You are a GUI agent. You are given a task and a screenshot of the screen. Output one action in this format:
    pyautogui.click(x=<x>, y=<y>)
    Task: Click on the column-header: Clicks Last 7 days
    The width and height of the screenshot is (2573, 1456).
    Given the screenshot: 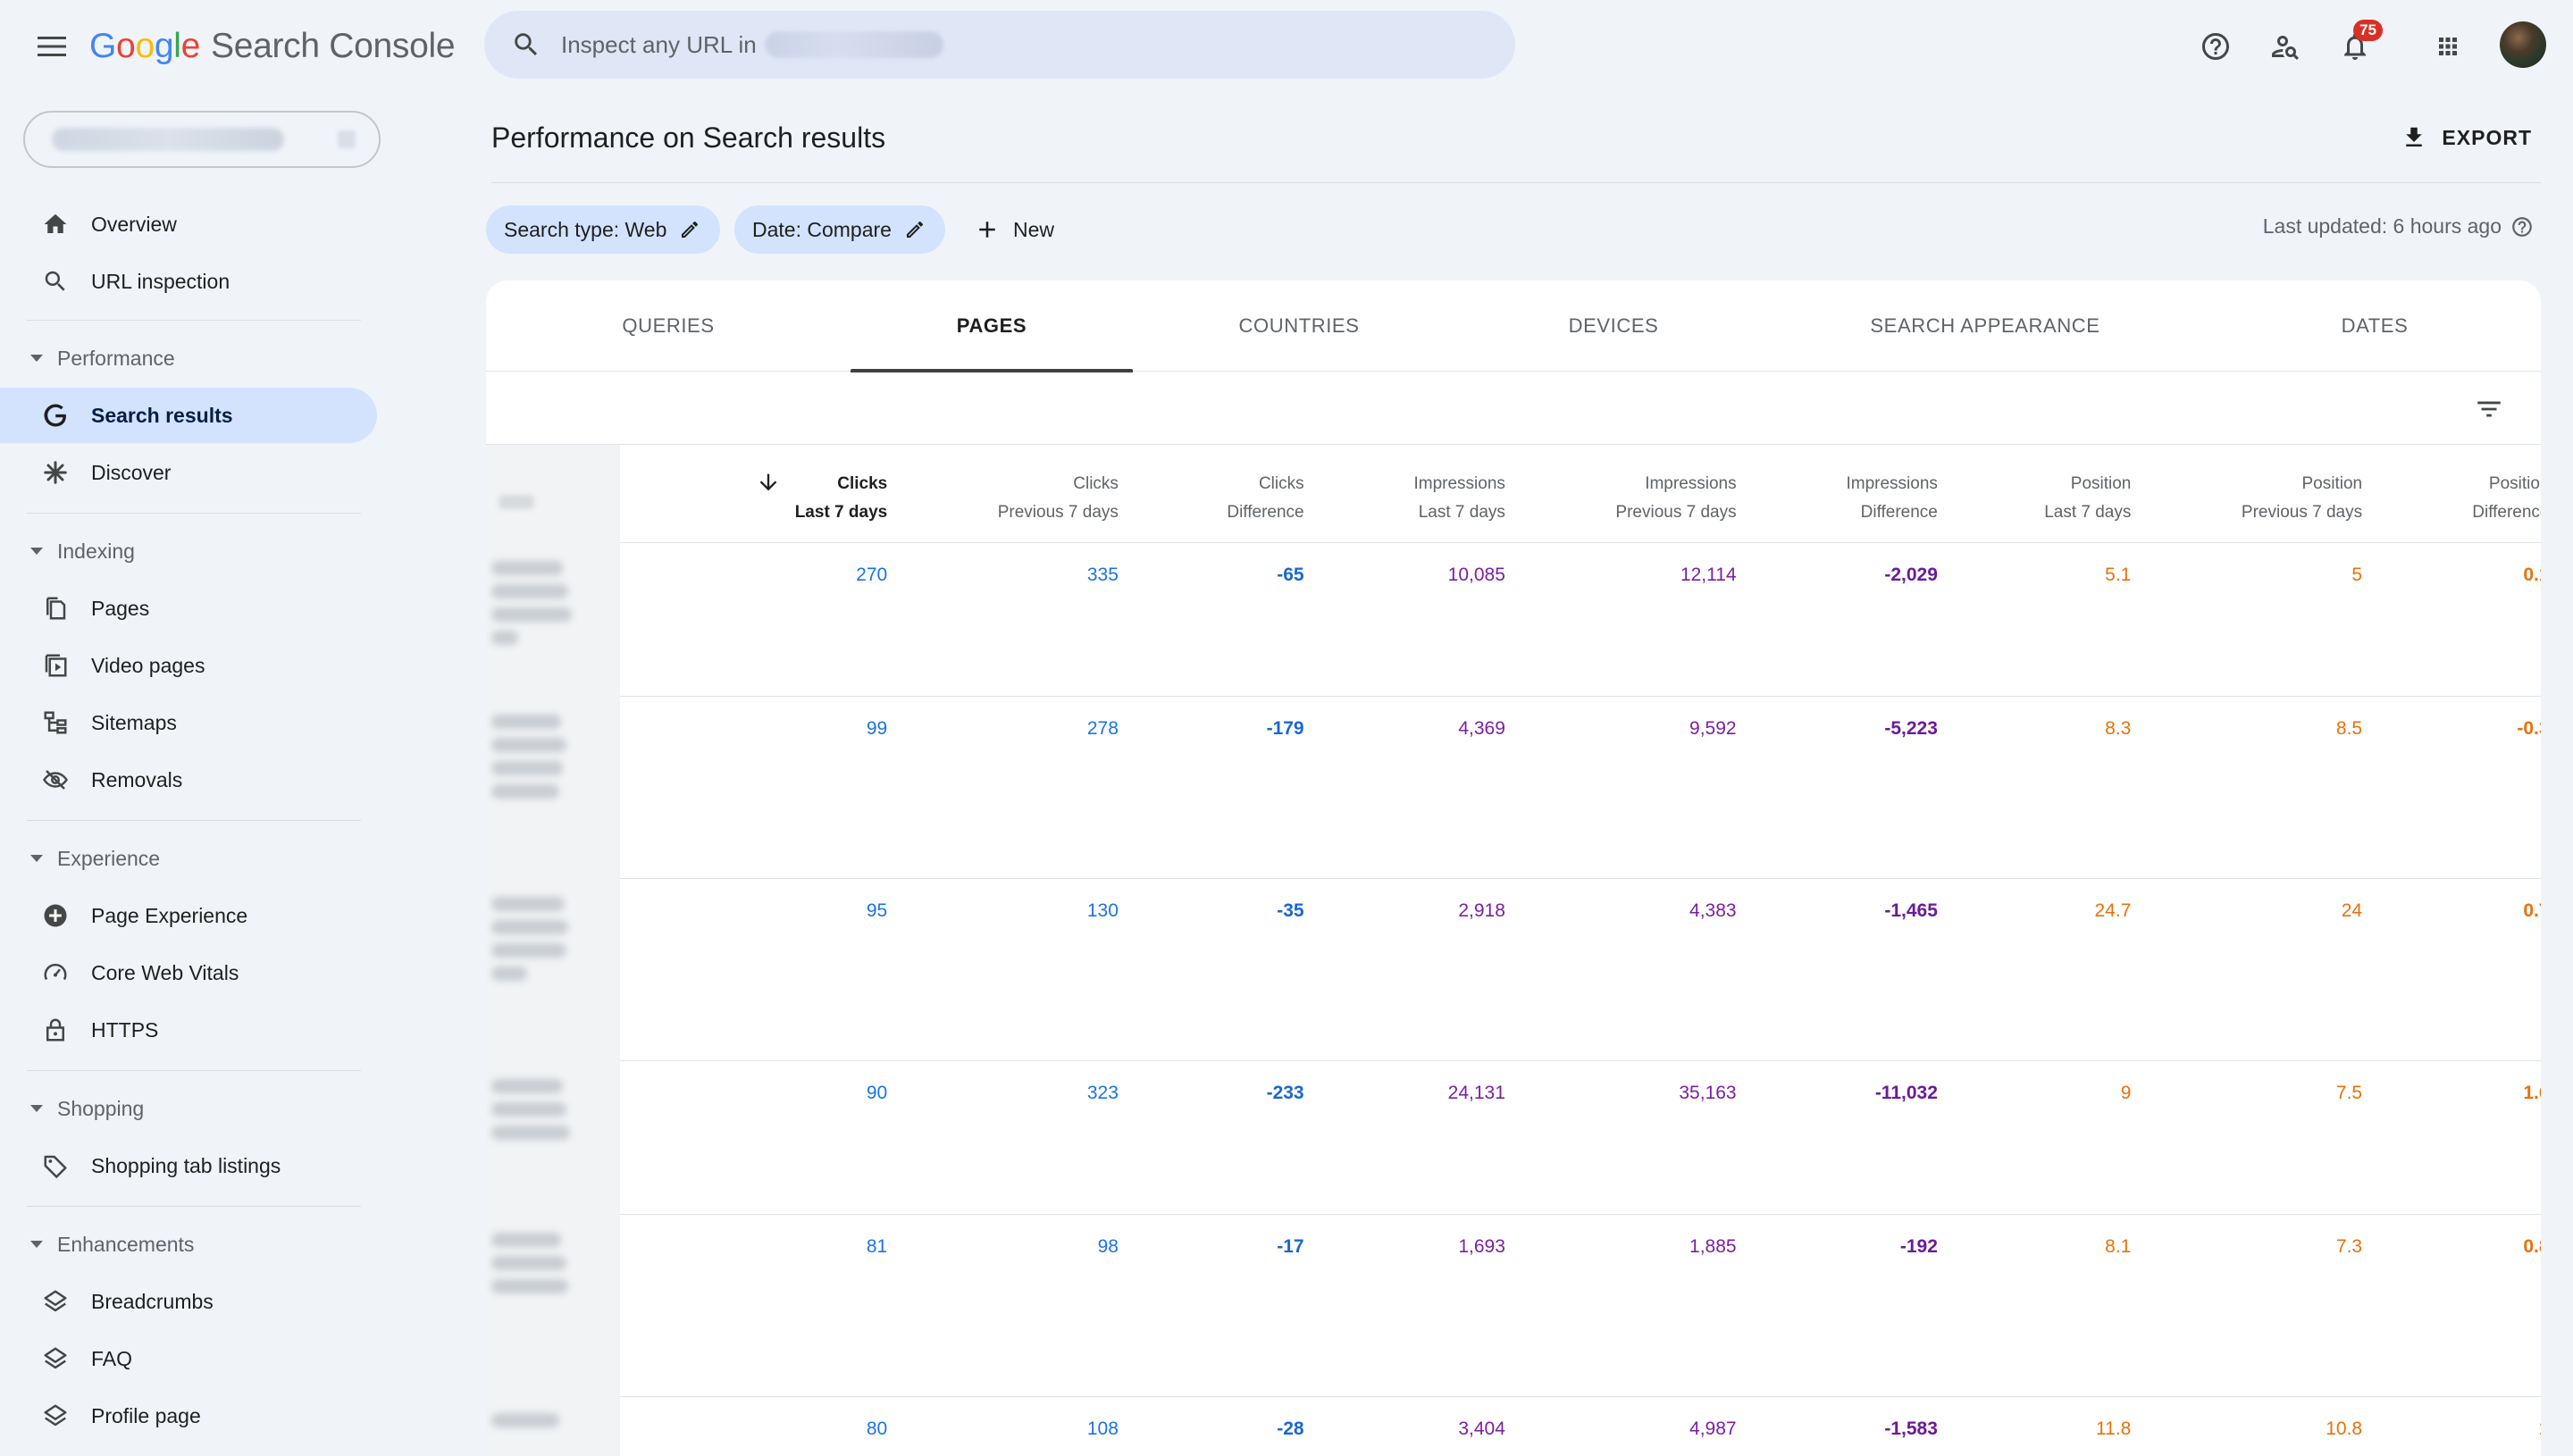 What is the action you would take?
    pyautogui.click(x=823, y=498)
    